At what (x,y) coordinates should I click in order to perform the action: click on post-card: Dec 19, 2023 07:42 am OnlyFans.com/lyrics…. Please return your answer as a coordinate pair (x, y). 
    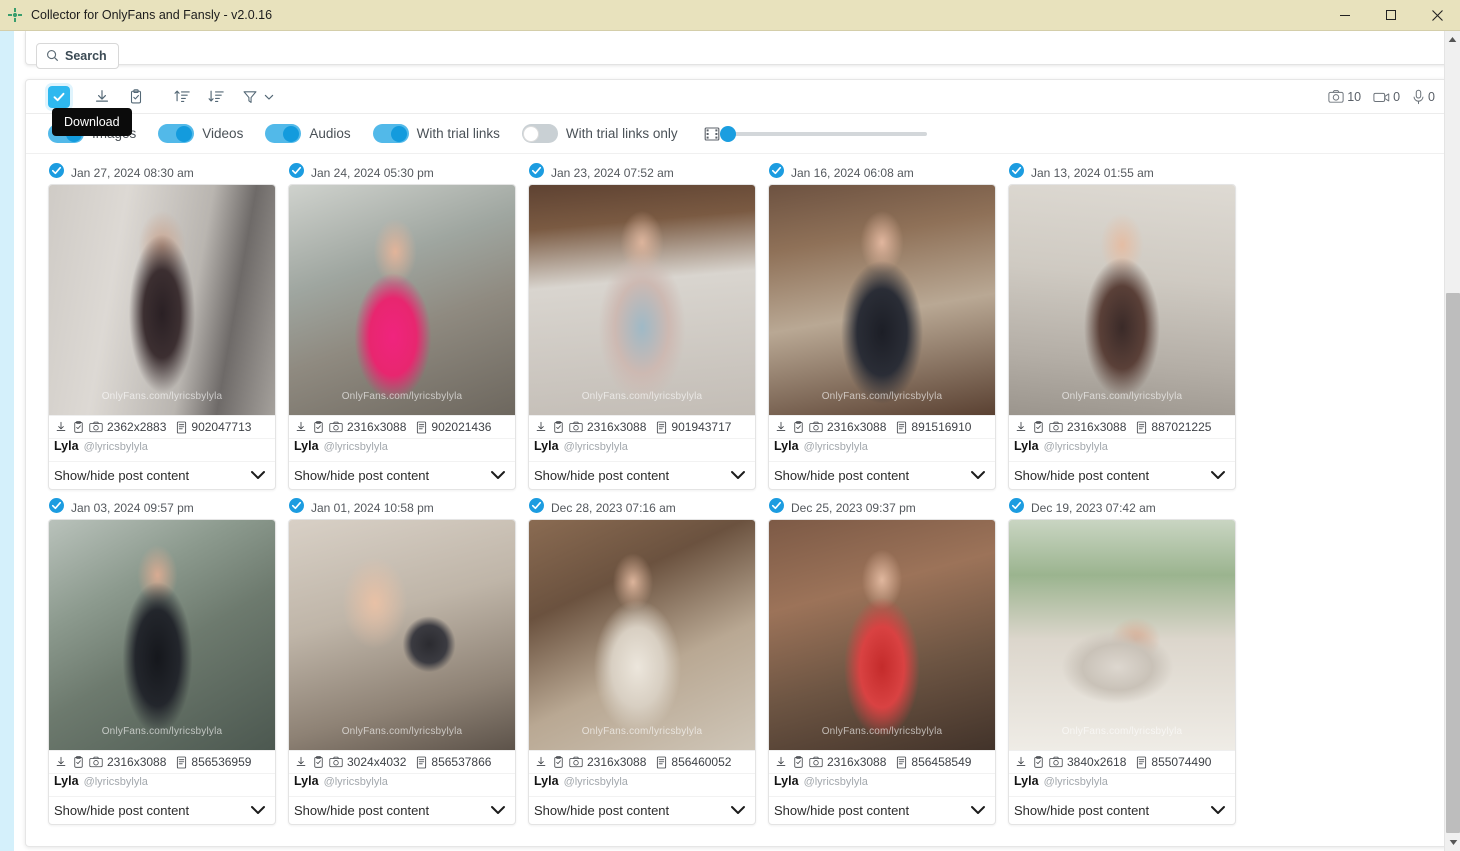
    Looking at the image, I should click on (1122, 661).